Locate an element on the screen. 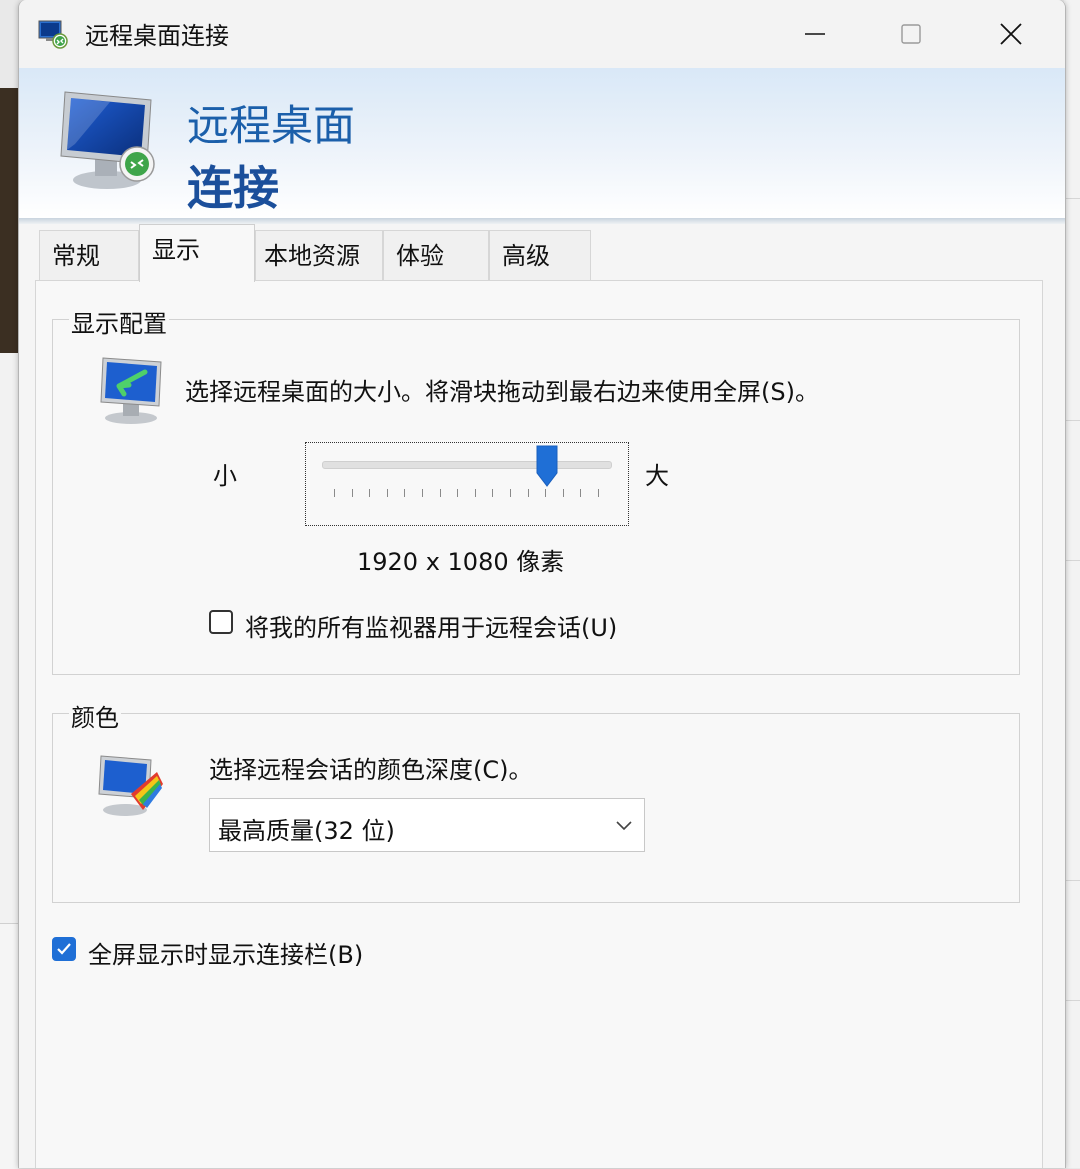  maximize-icon is located at coordinates (911, 34).